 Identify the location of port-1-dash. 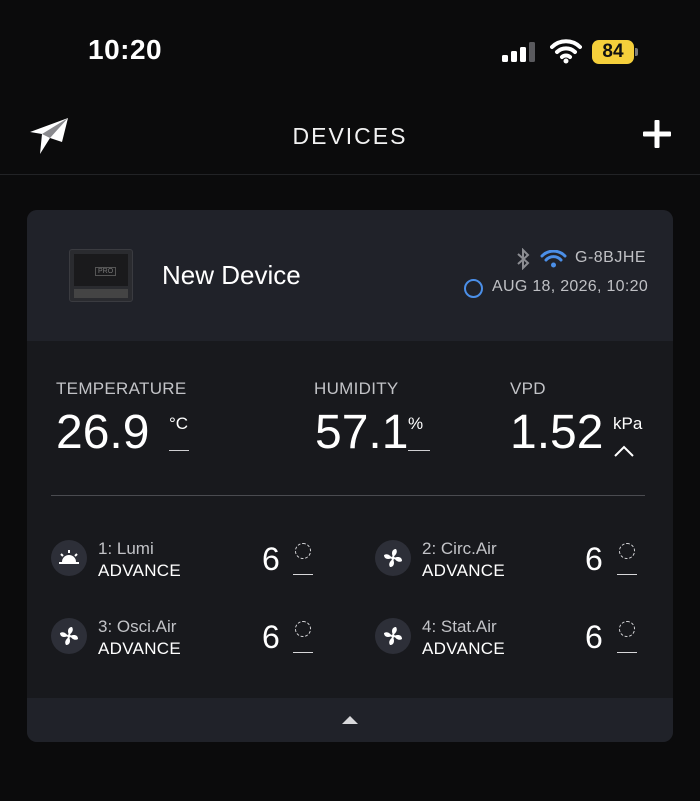
(303, 574).